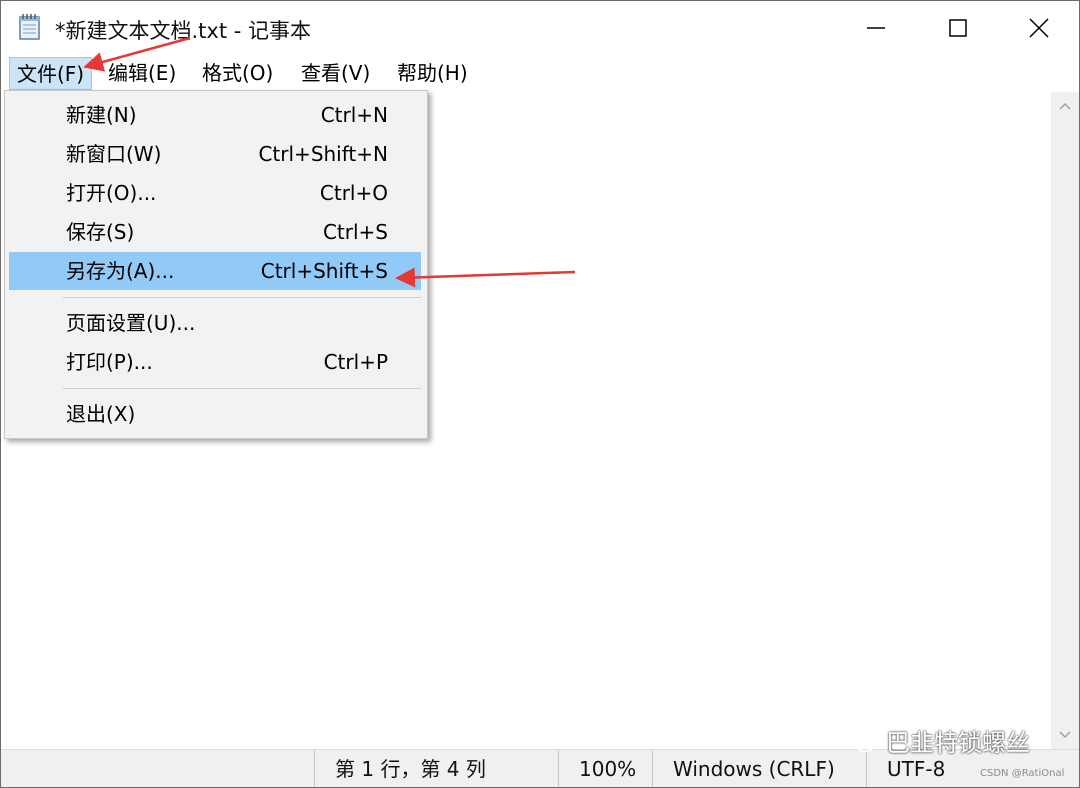  Describe the element at coordinates (215, 154) in the screenshot. I see `file-menu-new-window: 新窗口(W) Ctrl+Shift+N` at that location.